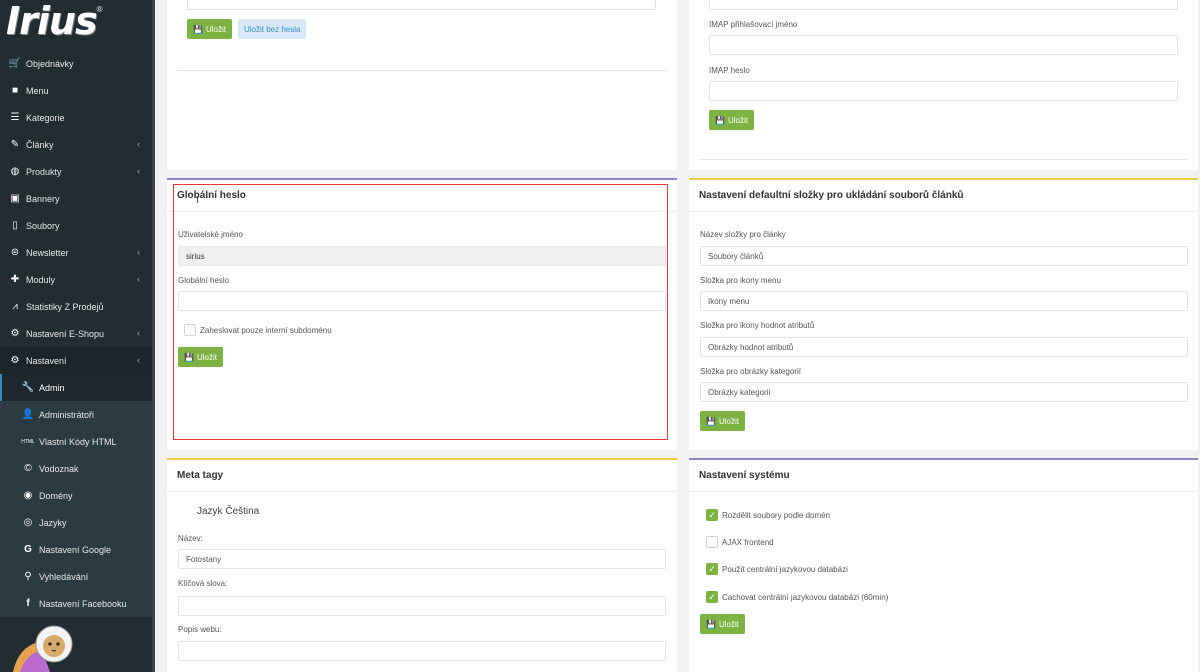  I want to click on site-name-label: Název:, so click(190, 538).